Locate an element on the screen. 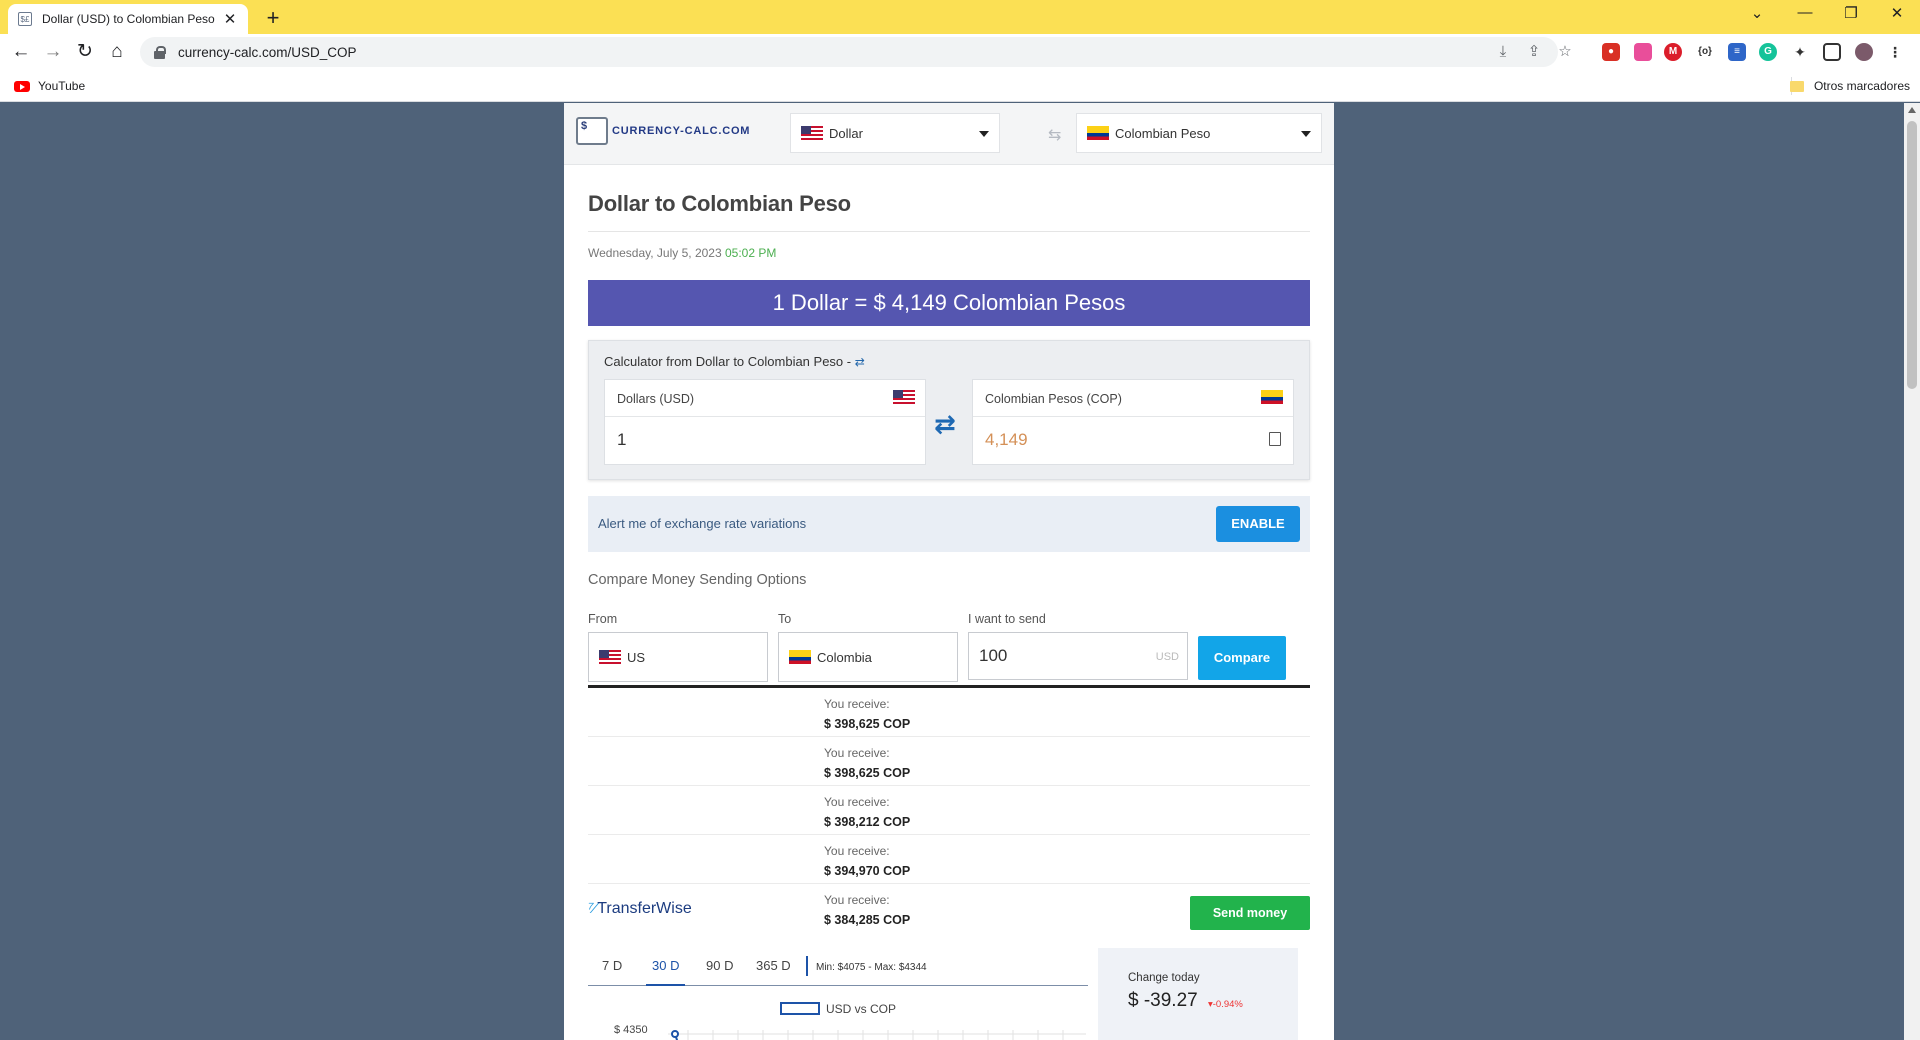 The width and height of the screenshot is (1920, 1040). close-window-button: ✕ is located at coordinates (1897, 13).